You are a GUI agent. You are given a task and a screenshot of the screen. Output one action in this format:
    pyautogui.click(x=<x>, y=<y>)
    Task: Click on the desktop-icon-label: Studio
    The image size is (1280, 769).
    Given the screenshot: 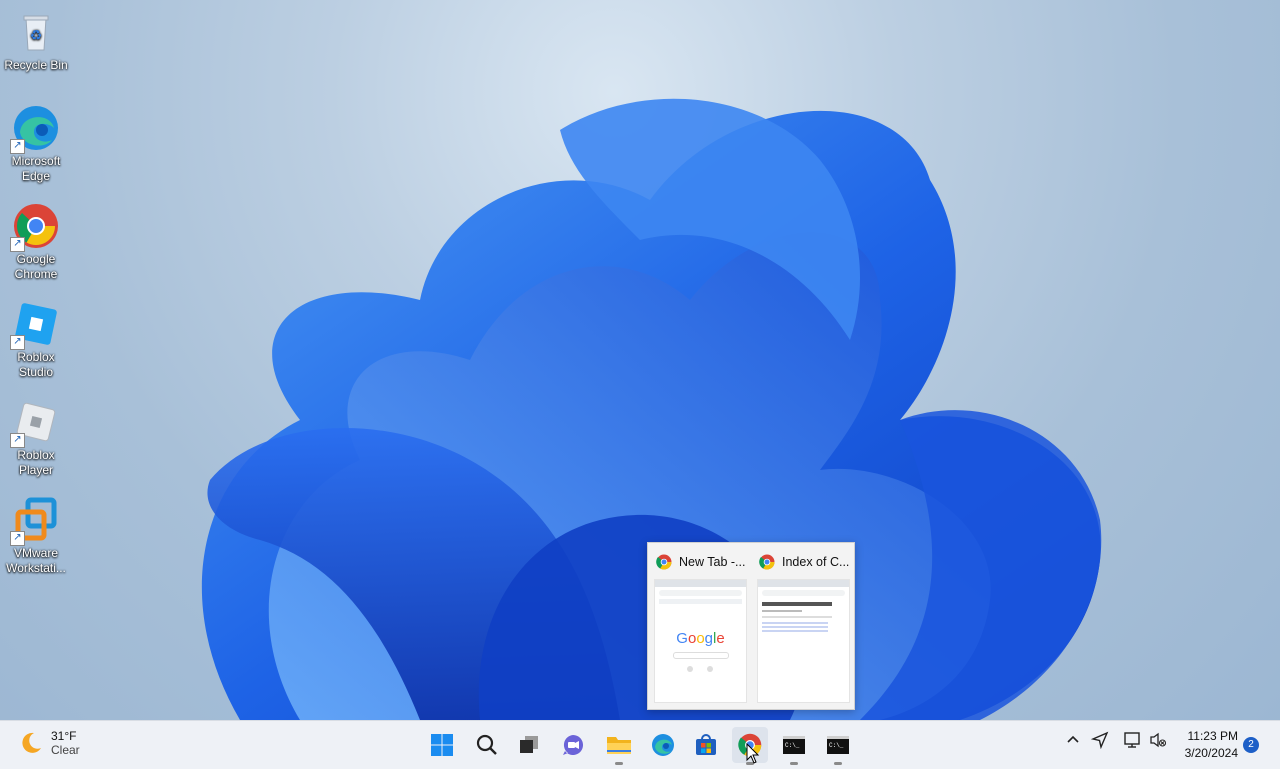 What is the action you would take?
    pyautogui.click(x=36, y=372)
    